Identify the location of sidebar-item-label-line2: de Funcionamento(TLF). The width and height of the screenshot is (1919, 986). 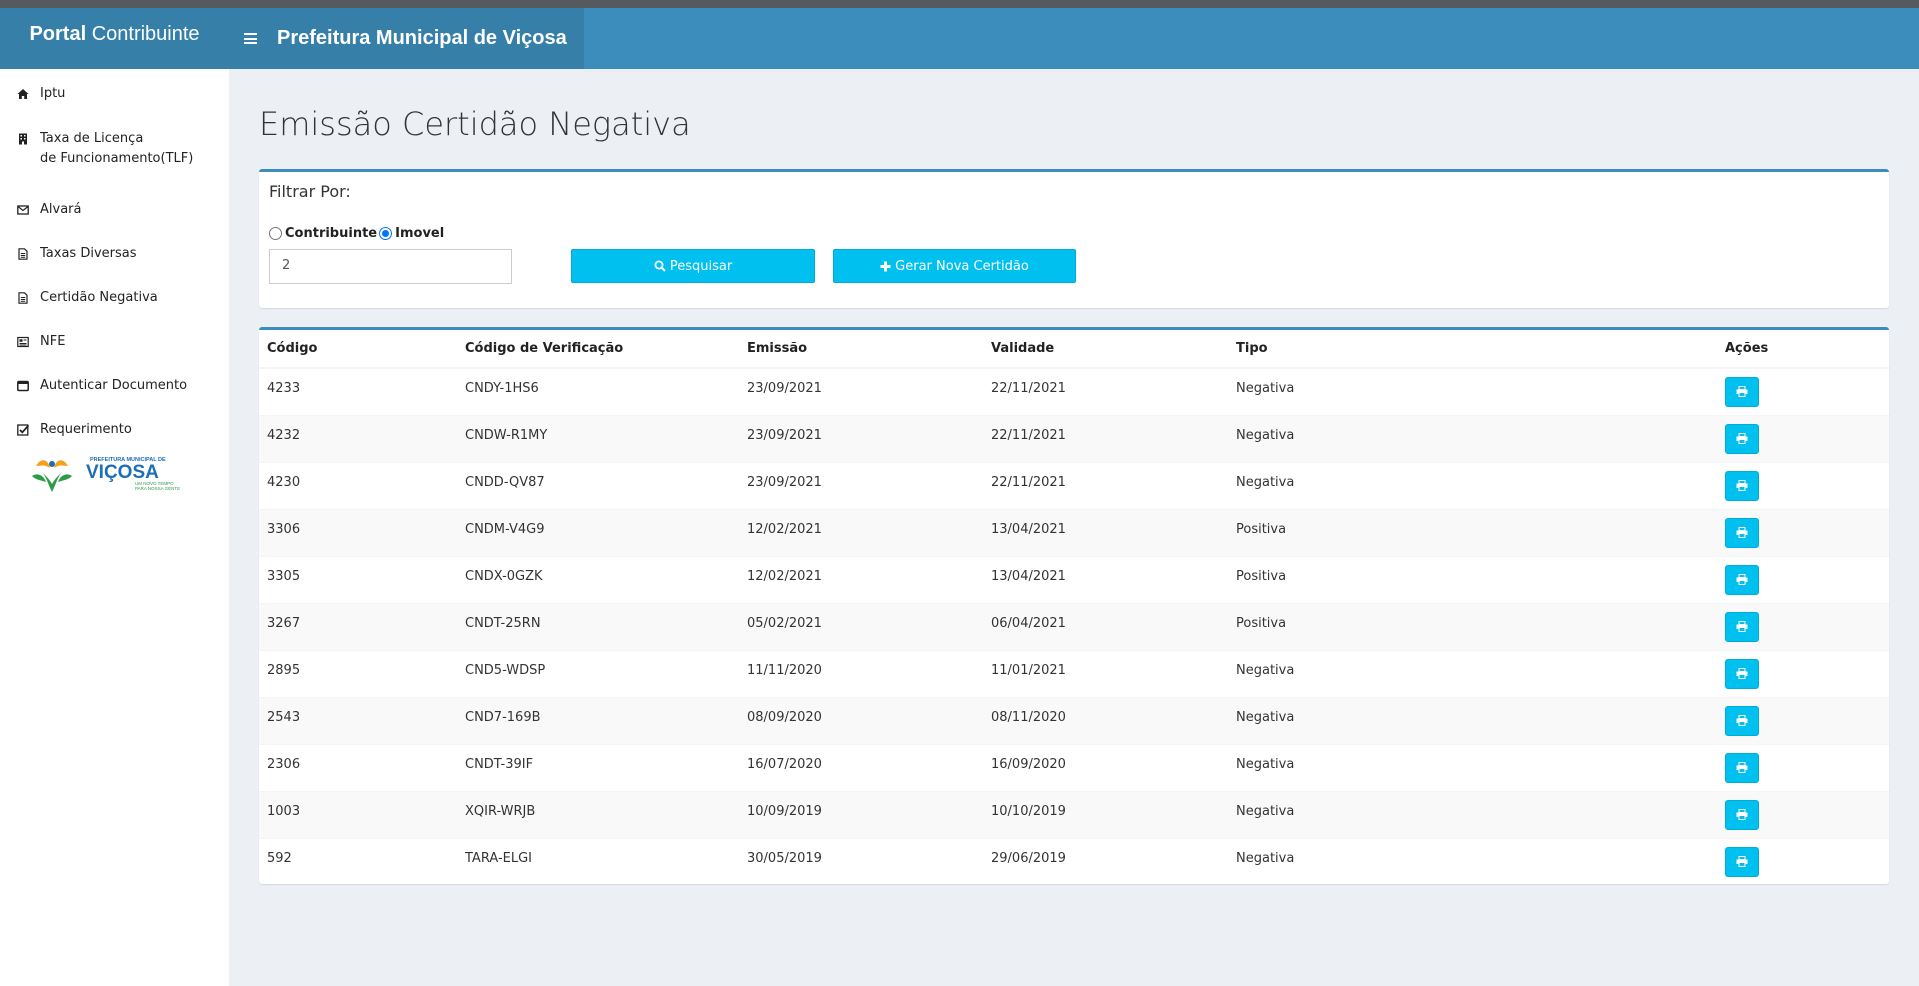
(117, 158).